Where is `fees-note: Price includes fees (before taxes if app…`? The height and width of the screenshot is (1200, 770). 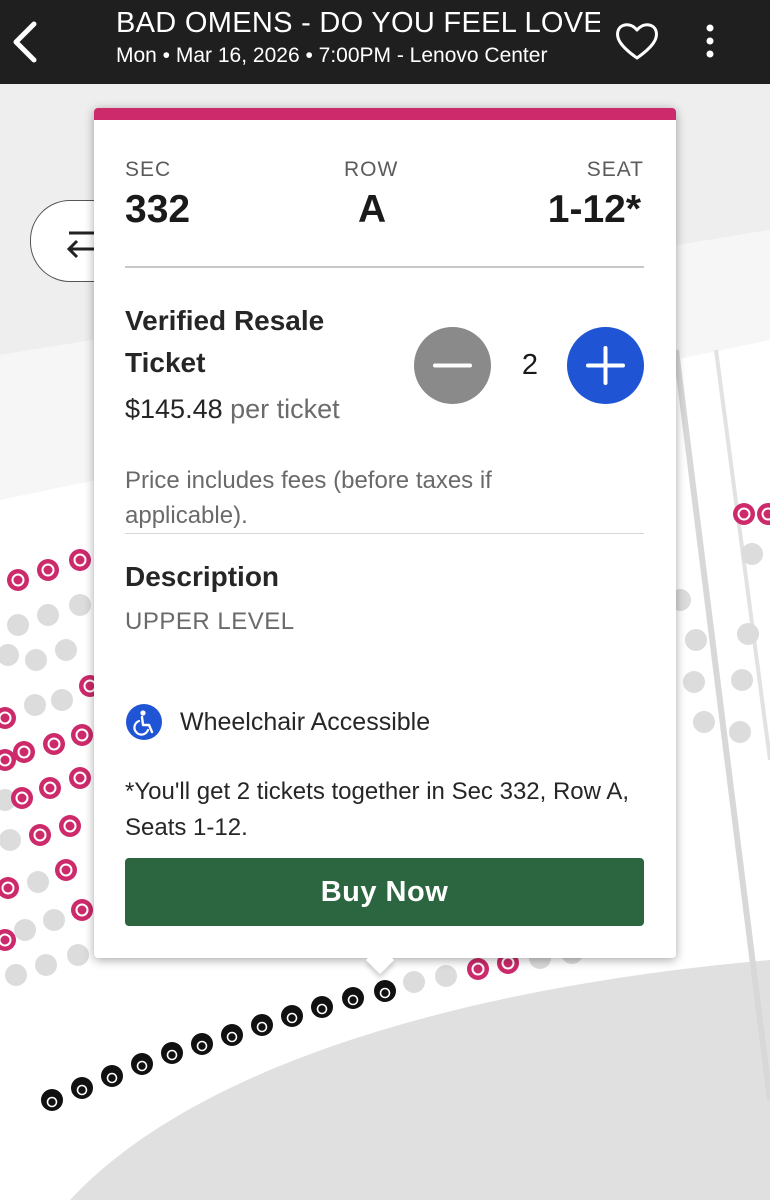
fees-note: Price includes fees (before taxes if app… is located at coordinates (308, 498).